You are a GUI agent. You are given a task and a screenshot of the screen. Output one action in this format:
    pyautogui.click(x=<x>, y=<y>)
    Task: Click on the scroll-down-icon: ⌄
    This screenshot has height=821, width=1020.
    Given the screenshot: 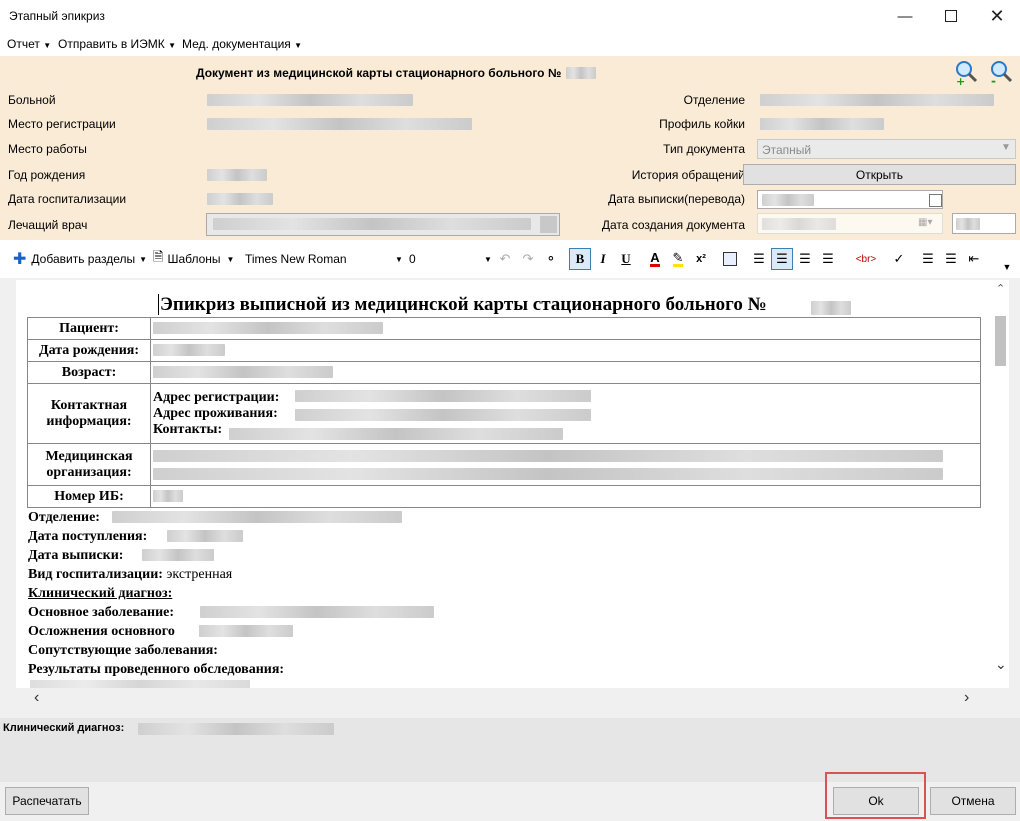 What is the action you would take?
    pyautogui.click(x=1001, y=664)
    